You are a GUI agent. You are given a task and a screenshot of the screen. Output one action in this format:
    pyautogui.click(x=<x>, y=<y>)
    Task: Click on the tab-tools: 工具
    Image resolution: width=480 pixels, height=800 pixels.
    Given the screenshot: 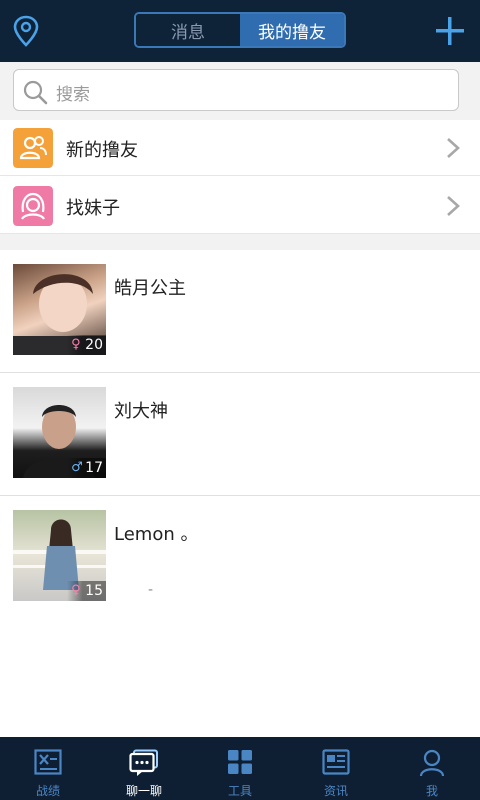 What is the action you would take?
    pyautogui.click(x=240, y=768)
    